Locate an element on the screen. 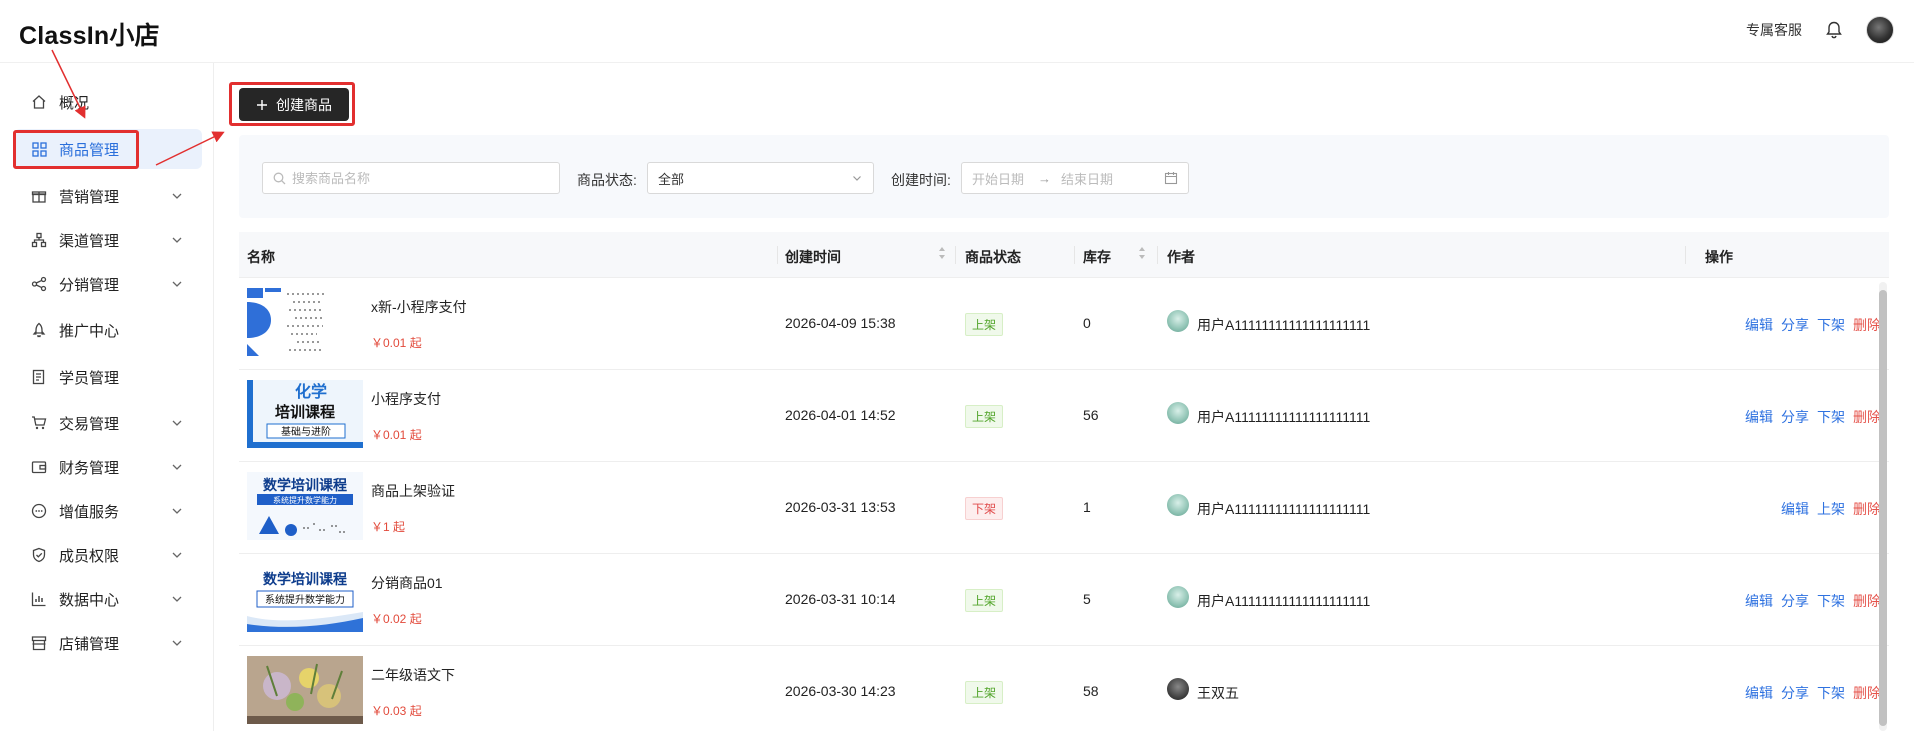 The height and width of the screenshot is (731, 1914). top-bar: ClassIn小店 专属客服 is located at coordinates (957, 31).